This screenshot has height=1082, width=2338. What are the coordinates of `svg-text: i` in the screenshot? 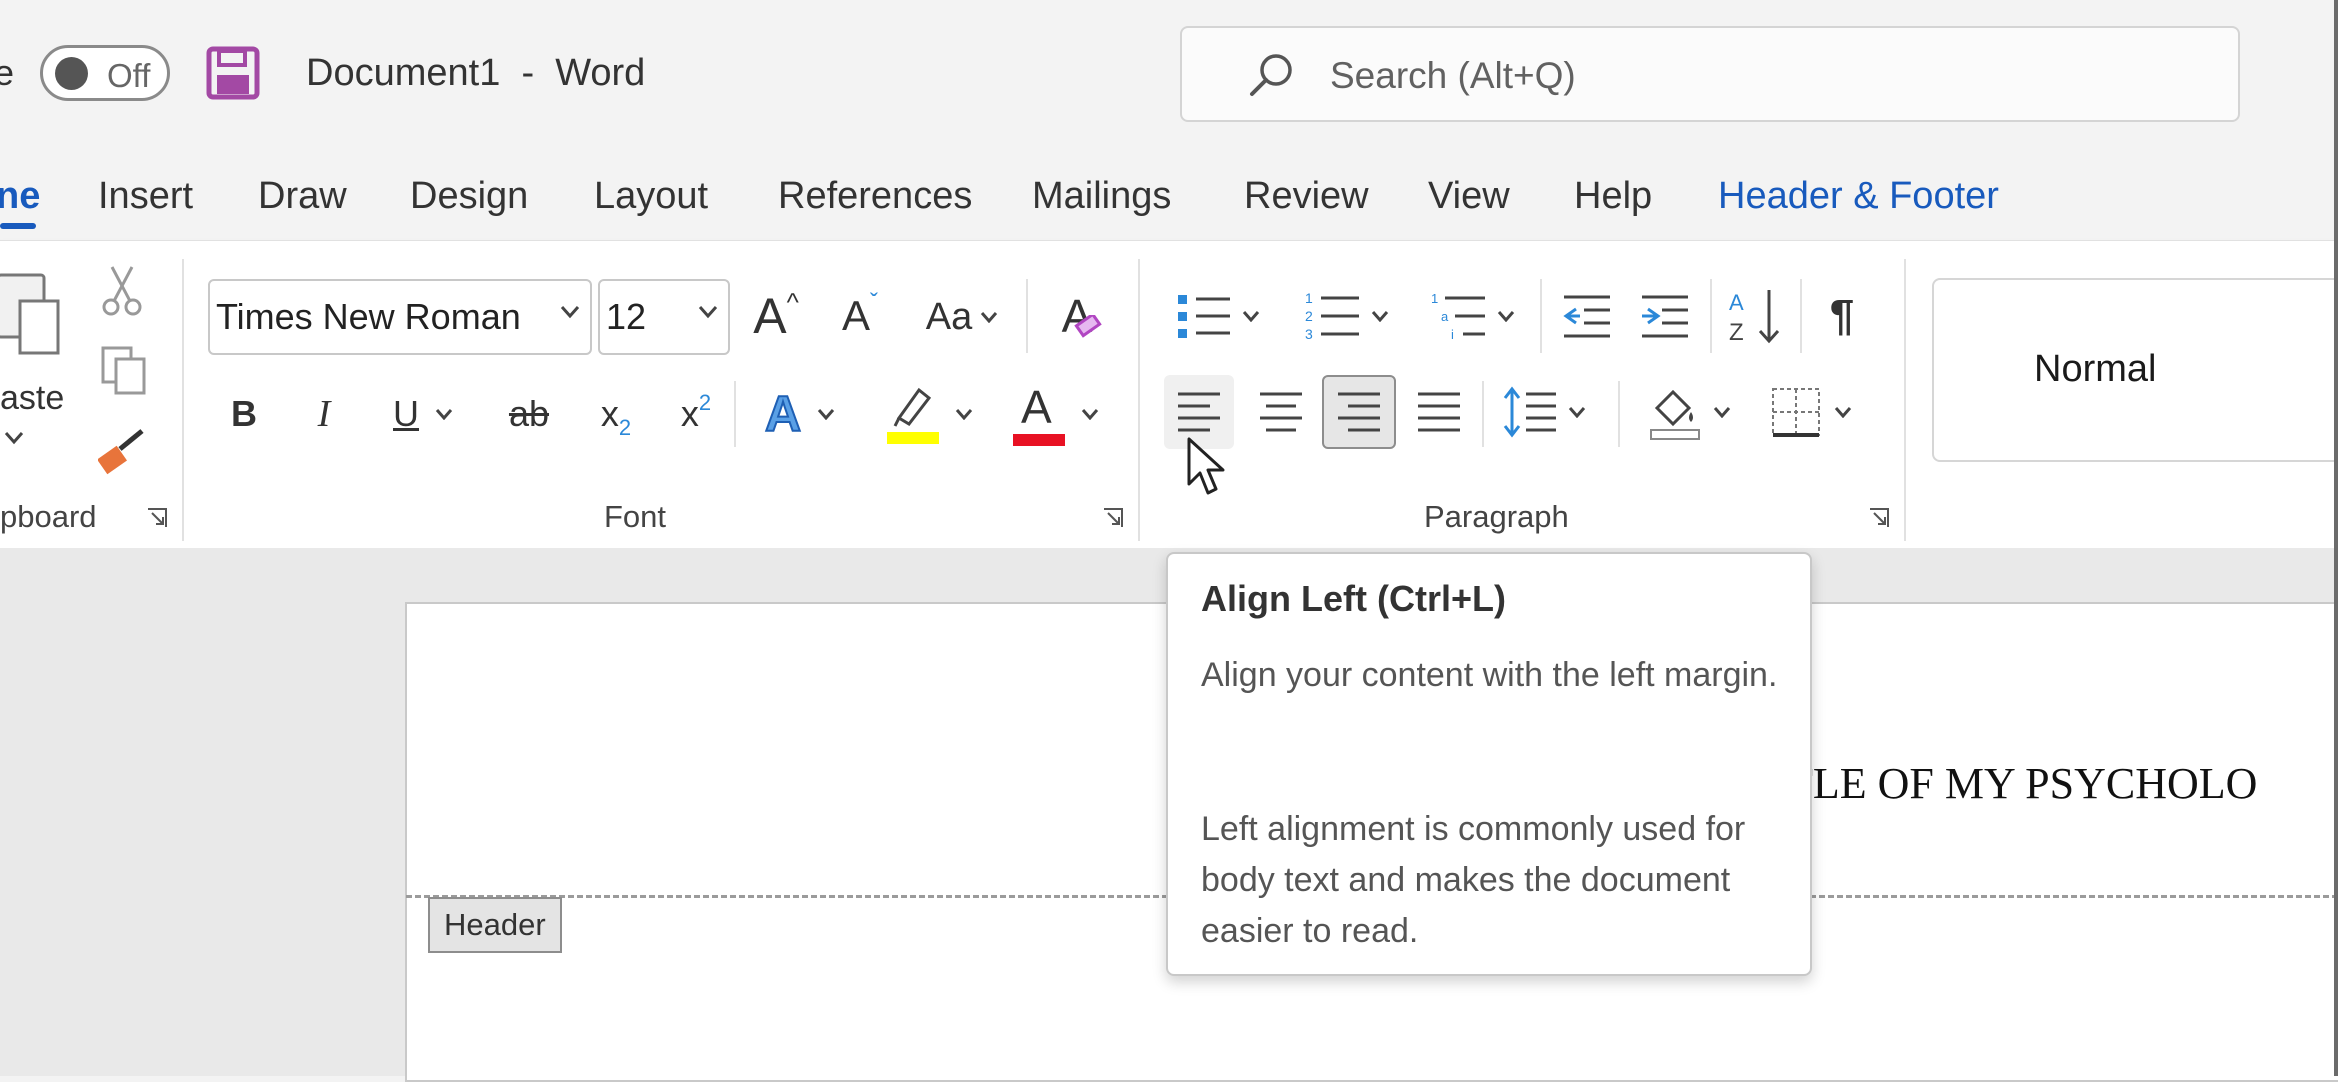 It's located at (1452, 334).